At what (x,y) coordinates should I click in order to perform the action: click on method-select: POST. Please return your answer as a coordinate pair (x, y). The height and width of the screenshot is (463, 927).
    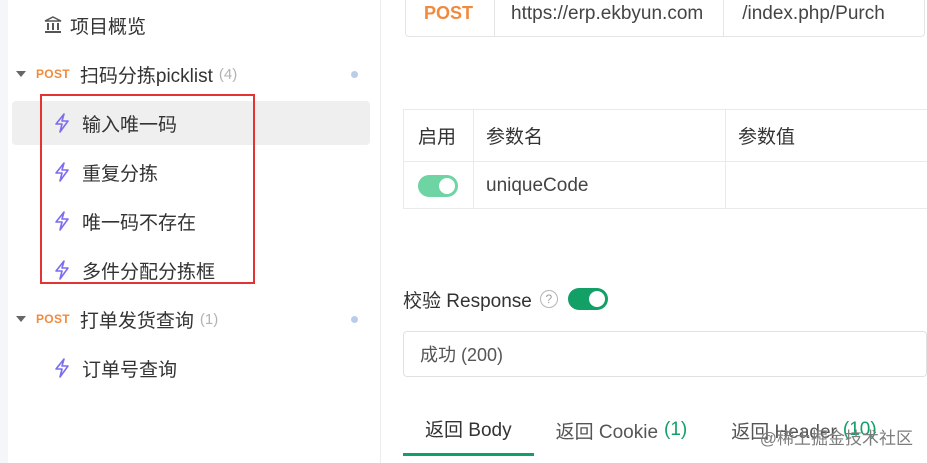
    Looking at the image, I should click on (459, 13).